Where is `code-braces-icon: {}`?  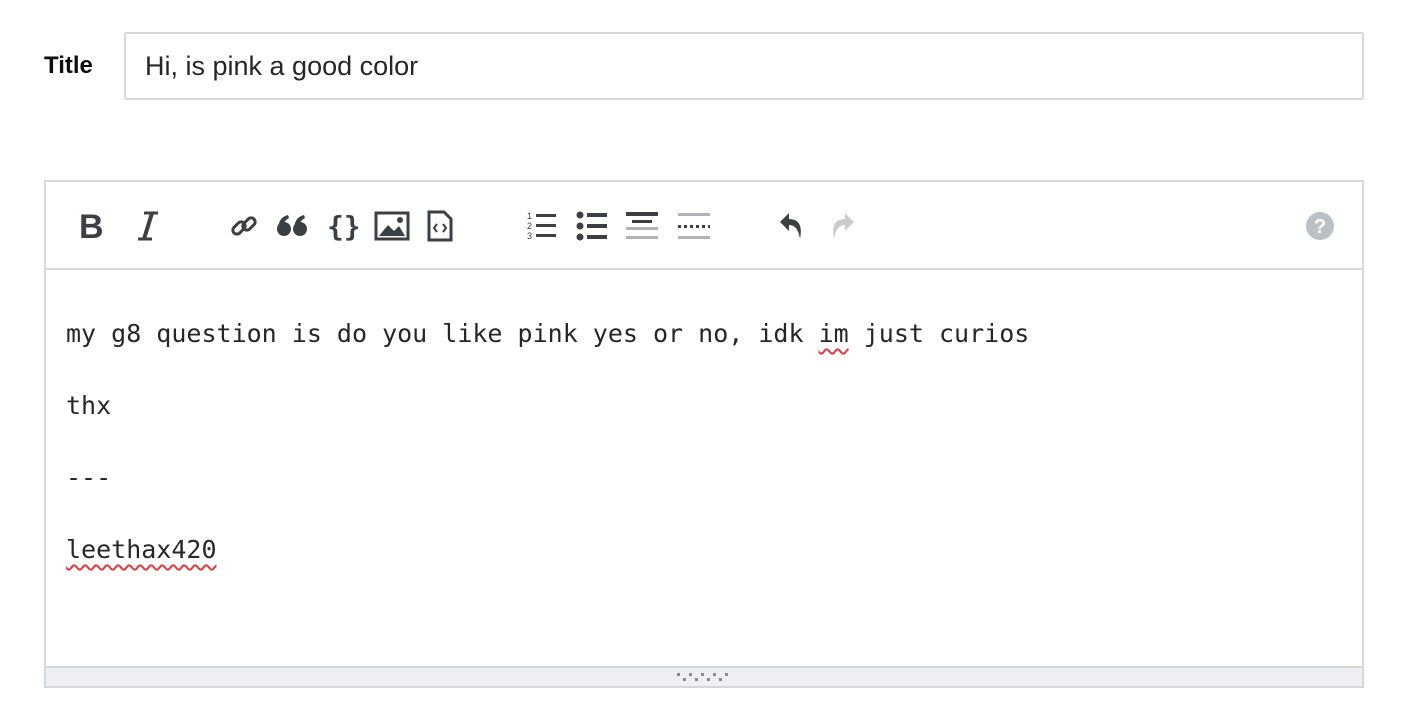 code-braces-icon: {} is located at coordinates (342, 226).